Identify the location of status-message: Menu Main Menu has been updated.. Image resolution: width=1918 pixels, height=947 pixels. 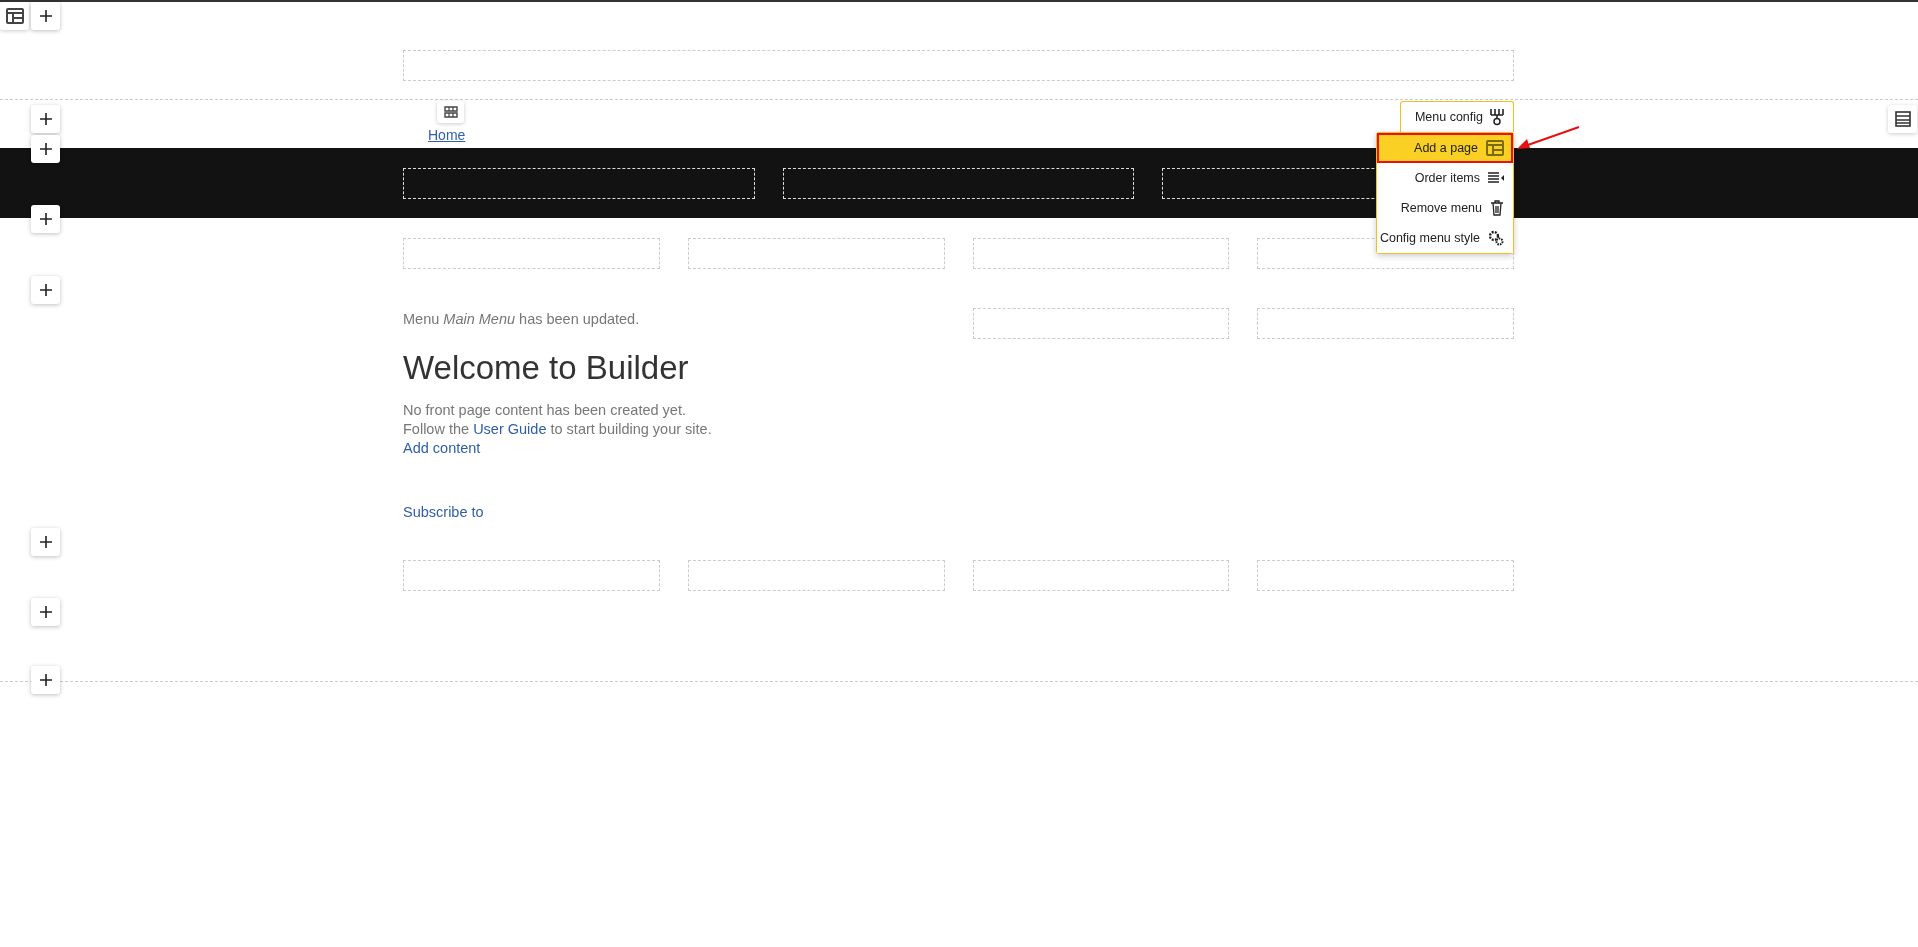
(522, 319).